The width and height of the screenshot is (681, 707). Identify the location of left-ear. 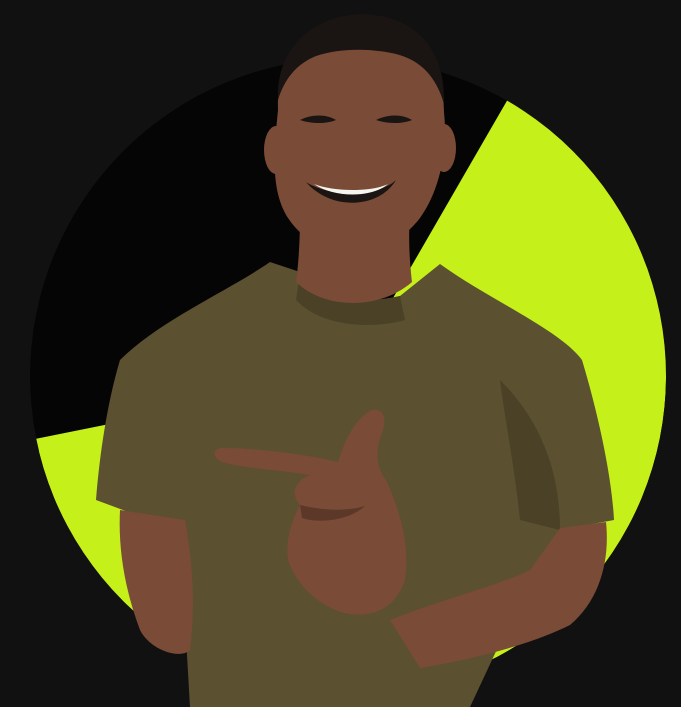
(276, 150).